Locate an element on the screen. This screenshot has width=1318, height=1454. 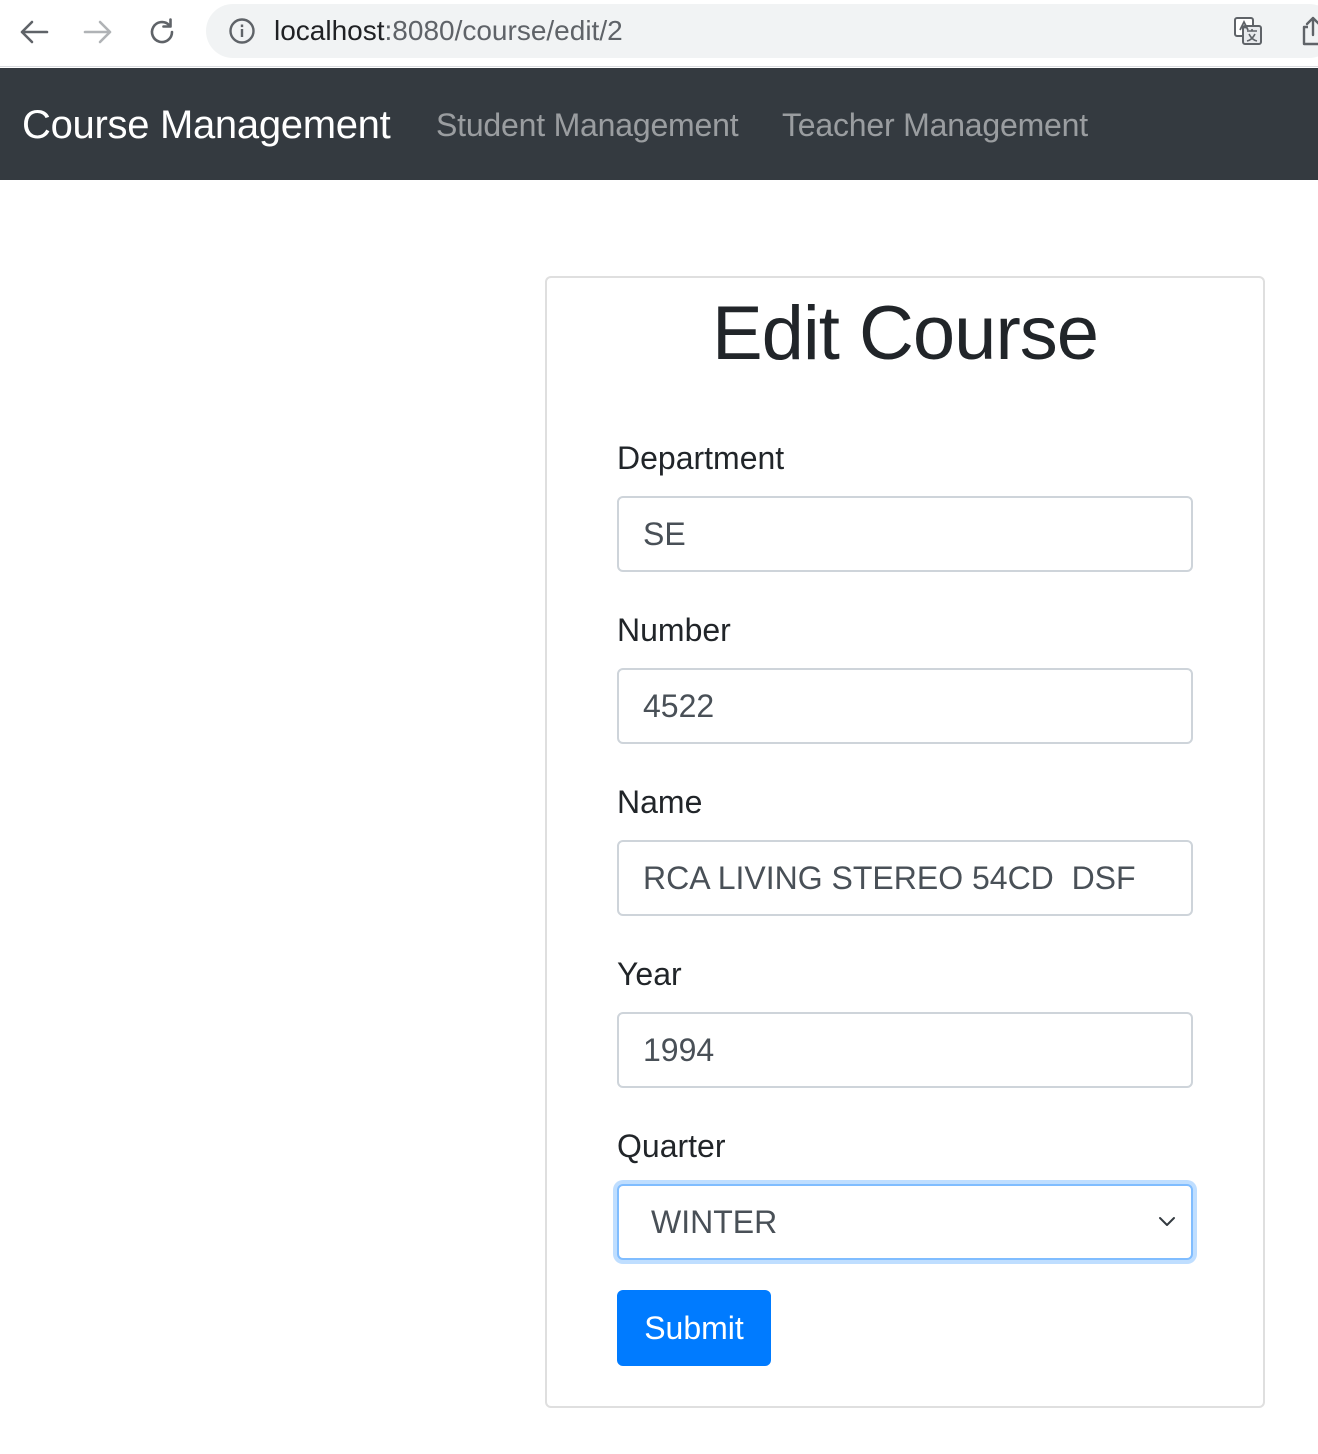
quarter-select: WINTER is located at coordinates (905, 1222).